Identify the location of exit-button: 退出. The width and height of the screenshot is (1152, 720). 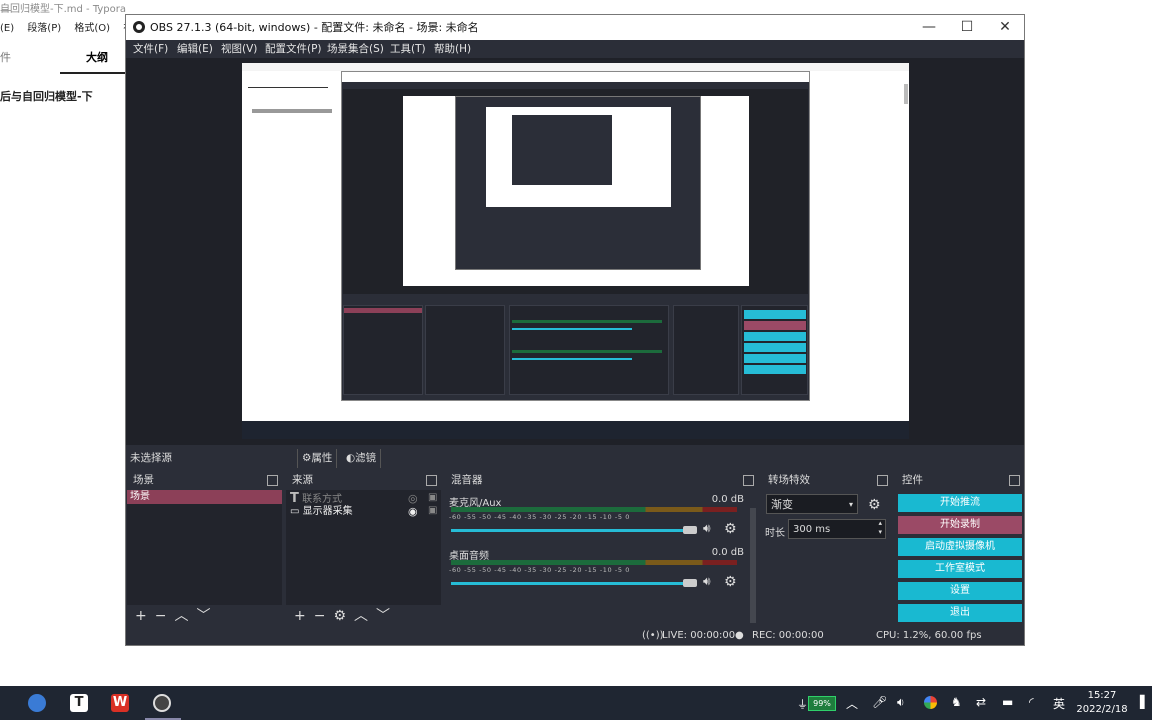
(960, 613).